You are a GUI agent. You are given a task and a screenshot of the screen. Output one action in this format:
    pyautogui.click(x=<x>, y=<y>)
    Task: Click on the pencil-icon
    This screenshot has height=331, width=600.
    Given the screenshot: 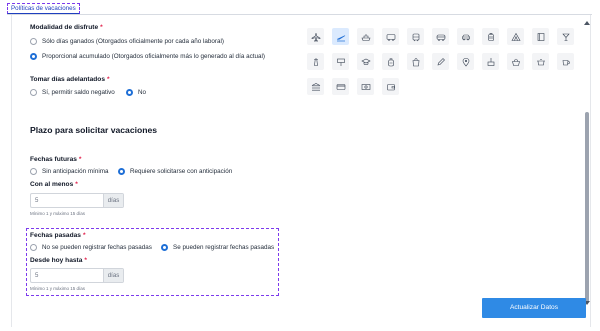 What is the action you would take?
    pyautogui.click(x=440, y=61)
    